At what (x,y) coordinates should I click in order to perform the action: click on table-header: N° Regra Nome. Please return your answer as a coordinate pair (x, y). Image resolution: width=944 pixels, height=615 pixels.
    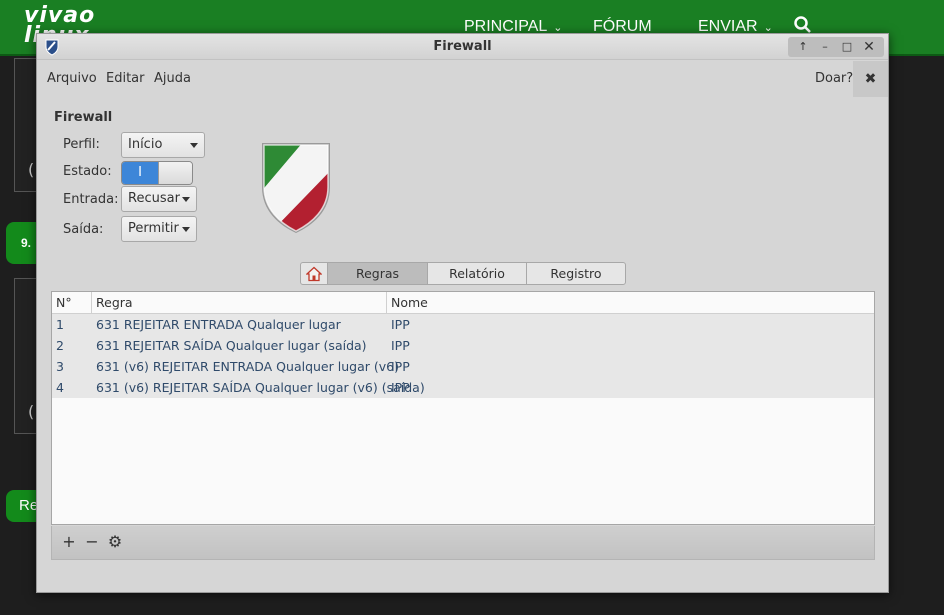
    Looking at the image, I should click on (463, 303).